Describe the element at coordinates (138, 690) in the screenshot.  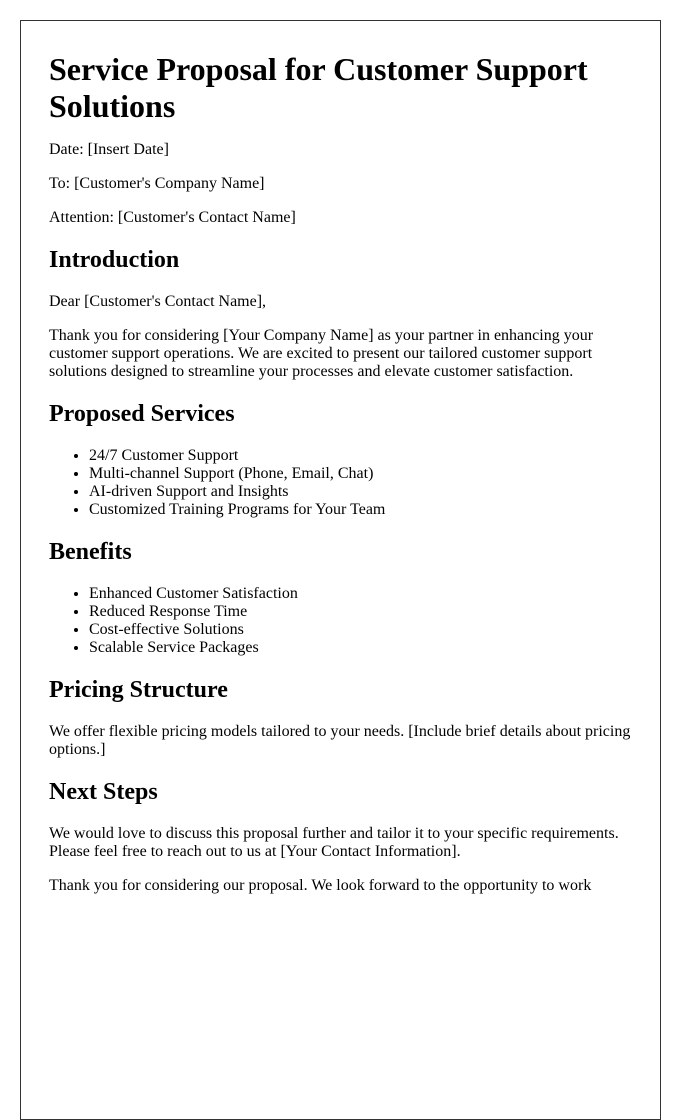
I see `pricing-heading: Pricing Structure` at that location.